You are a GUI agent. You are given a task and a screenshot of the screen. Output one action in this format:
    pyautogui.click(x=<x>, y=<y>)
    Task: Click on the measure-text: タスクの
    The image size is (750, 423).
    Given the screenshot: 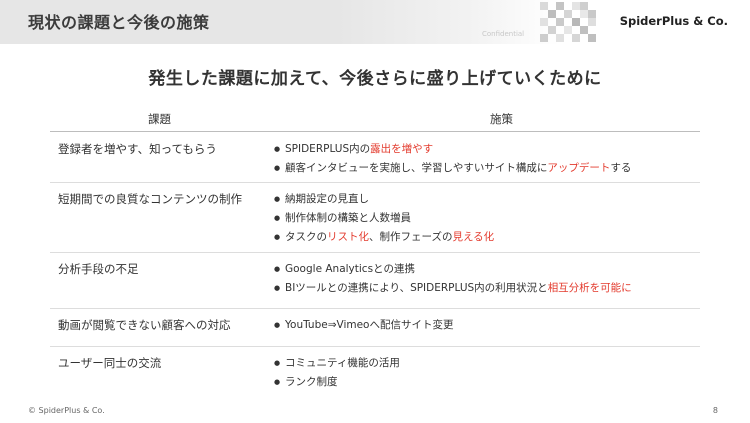 What is the action you would take?
    pyautogui.click(x=306, y=237)
    